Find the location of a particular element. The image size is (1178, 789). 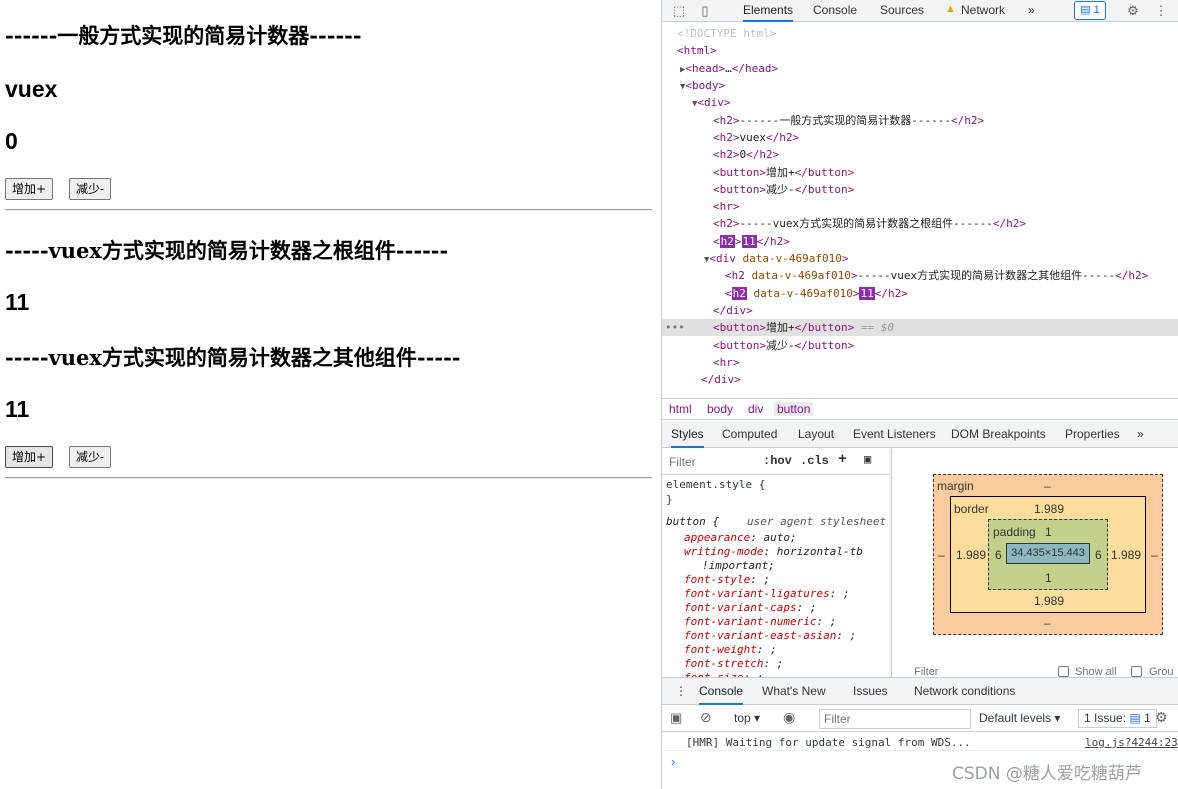

tab-computed: Computed is located at coordinates (749, 434).